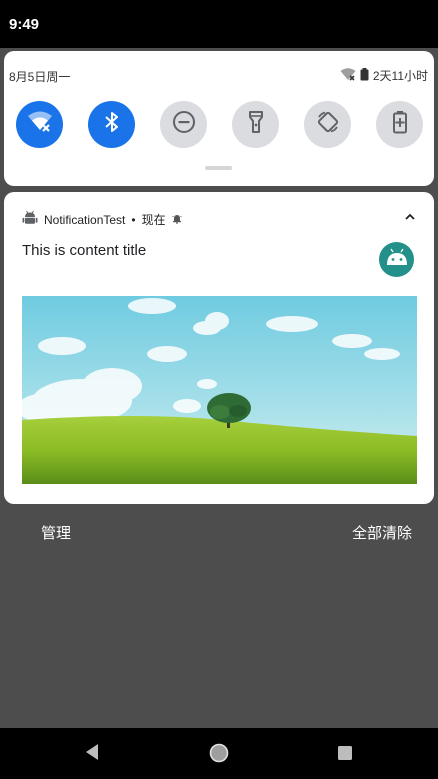  I want to click on battery-saver-icon, so click(400, 124).